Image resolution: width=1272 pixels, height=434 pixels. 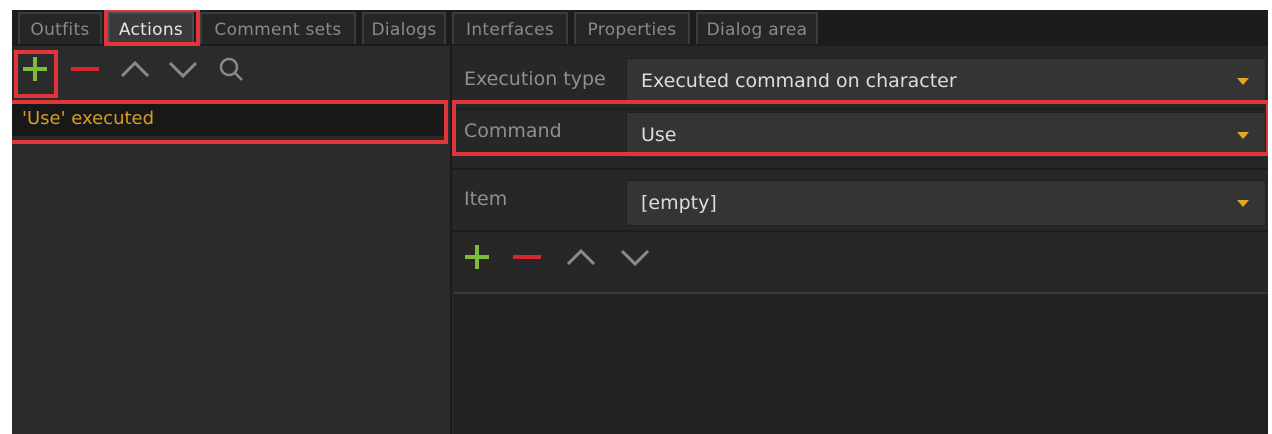 What do you see at coordinates (510, 28) in the screenshot?
I see `tab-interfaces: Interfaces` at bounding box center [510, 28].